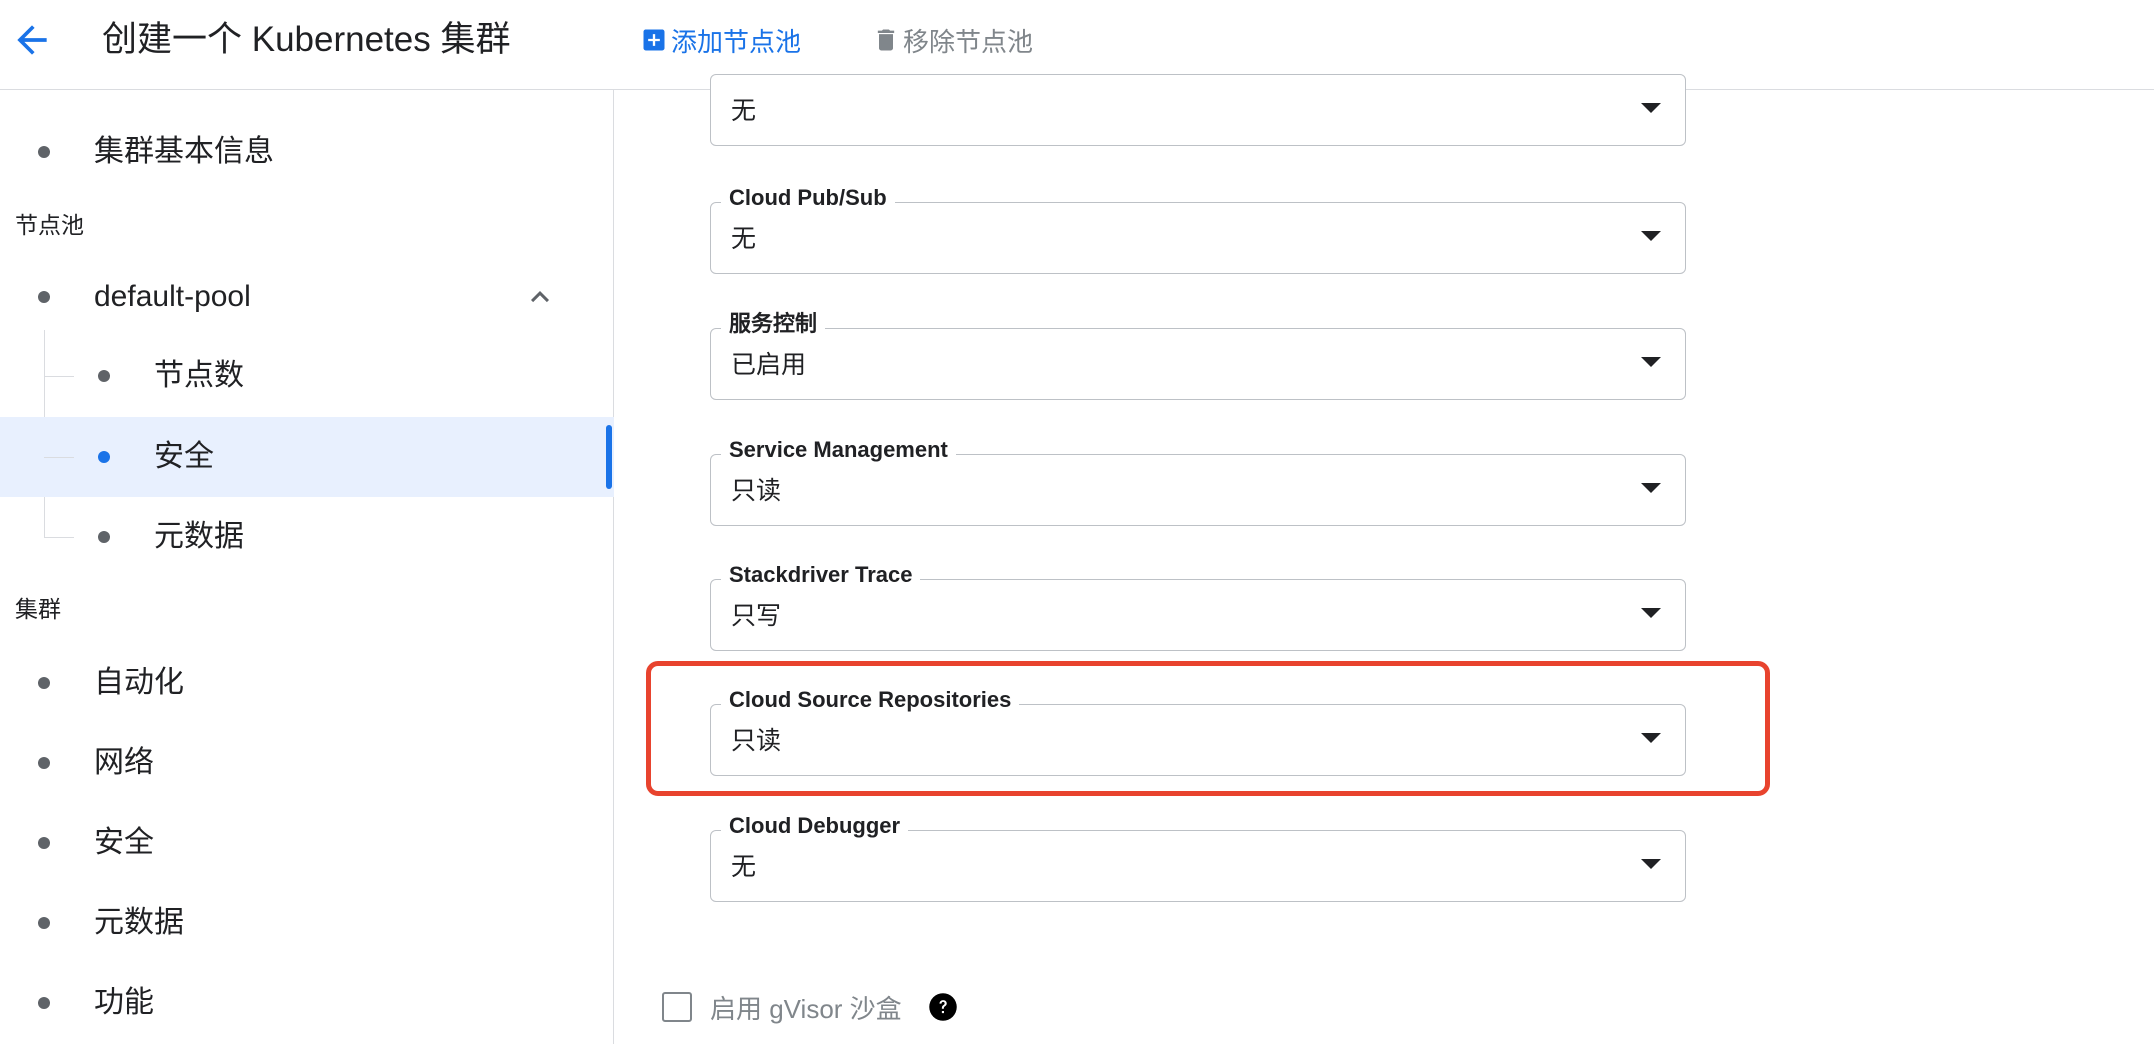  I want to click on add-node-pool-button: 添加节点池, so click(720, 40).